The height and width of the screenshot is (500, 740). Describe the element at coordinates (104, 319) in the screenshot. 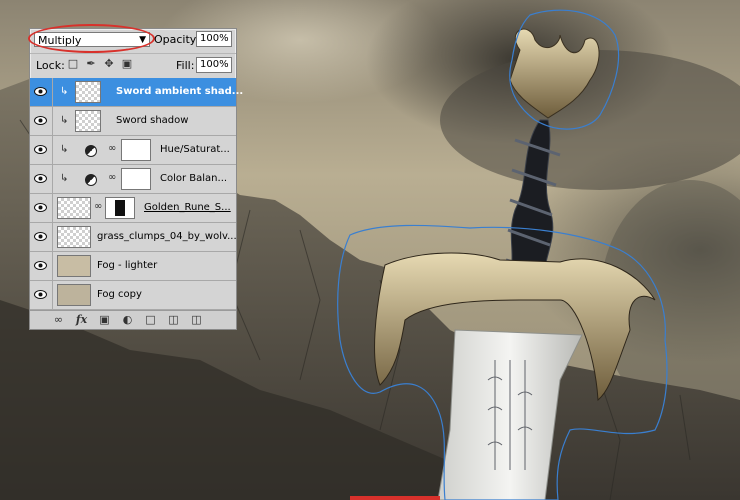

I see `add-mask-icon: ▣` at that location.